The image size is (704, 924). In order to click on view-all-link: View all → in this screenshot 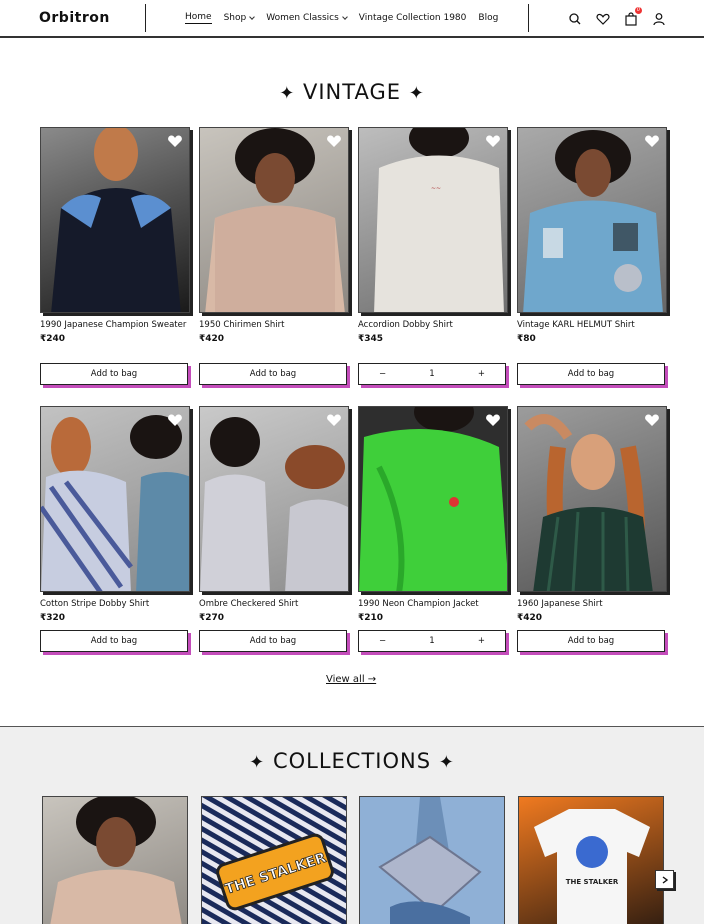, I will do `click(351, 679)`.